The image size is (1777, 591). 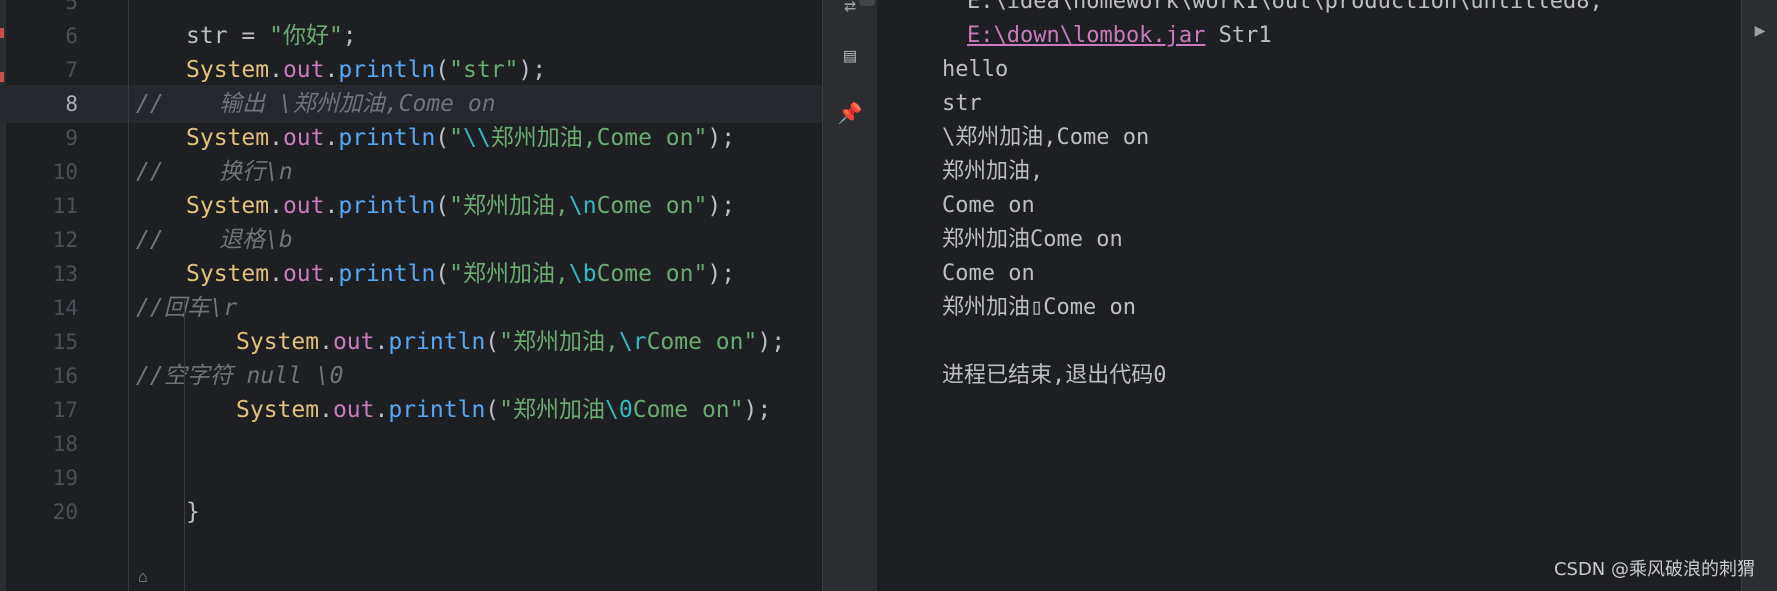 I want to click on right-tool-strip: ▶, so click(x=1759, y=295).